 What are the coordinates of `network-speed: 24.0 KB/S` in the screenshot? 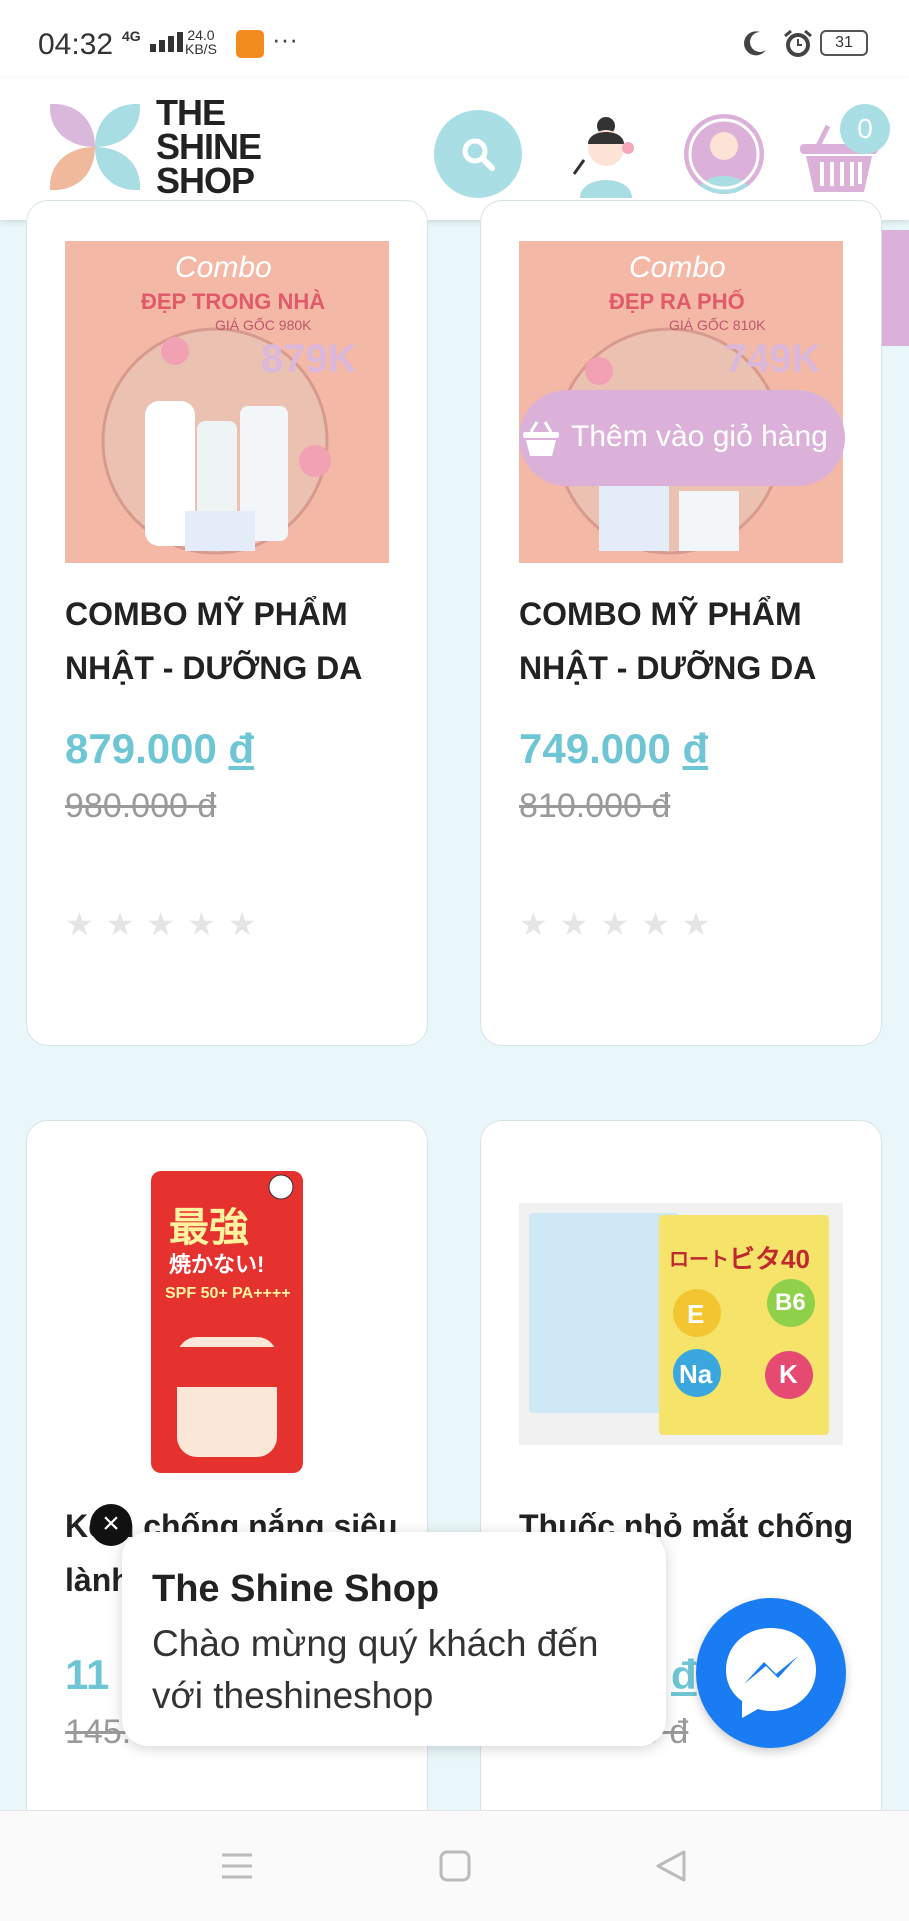 It's located at (201, 42).